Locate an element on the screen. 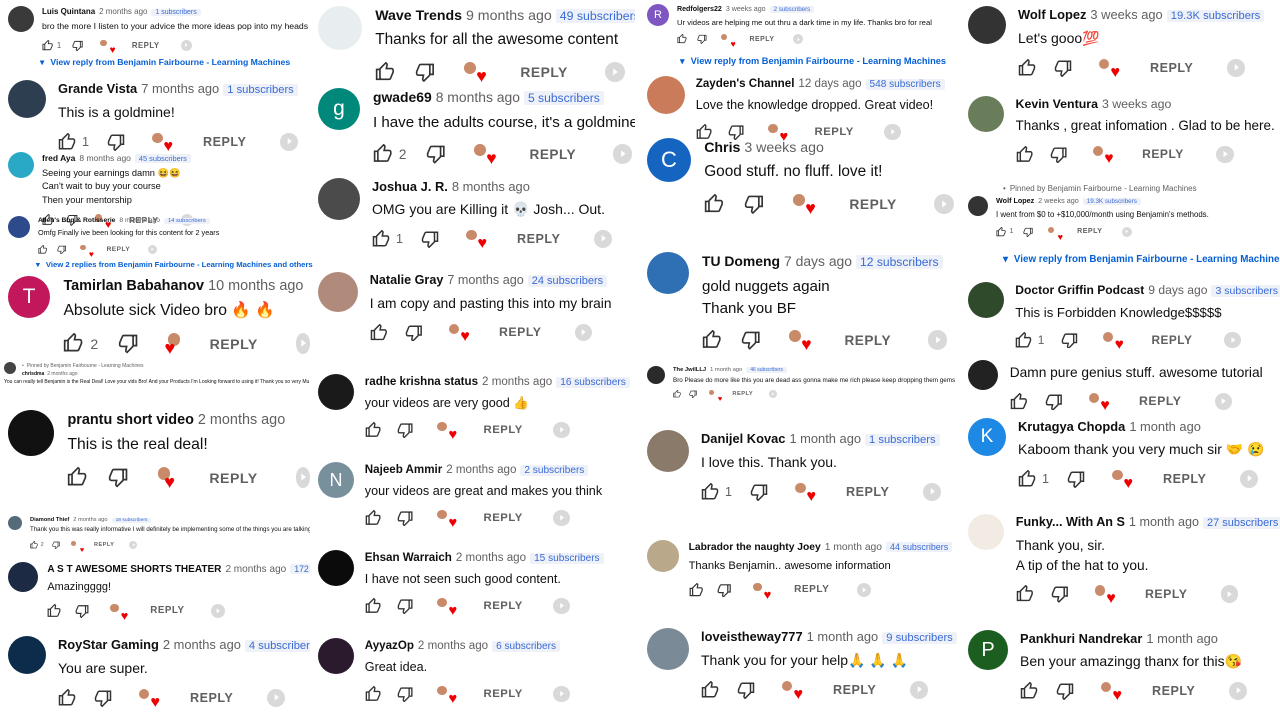 The width and height of the screenshot is (1280, 720). avatar: P is located at coordinates (988, 650).